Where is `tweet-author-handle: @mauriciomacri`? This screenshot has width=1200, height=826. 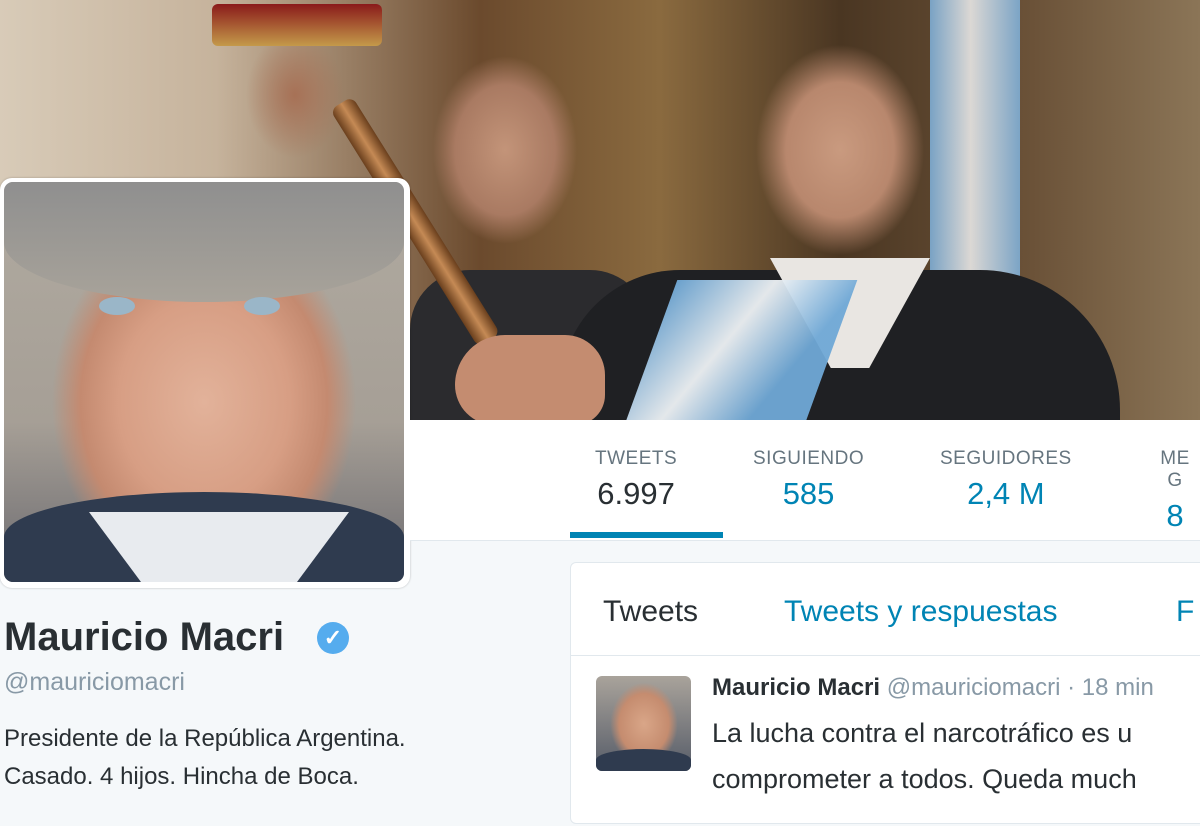 tweet-author-handle: @mauriciomacri is located at coordinates (974, 687).